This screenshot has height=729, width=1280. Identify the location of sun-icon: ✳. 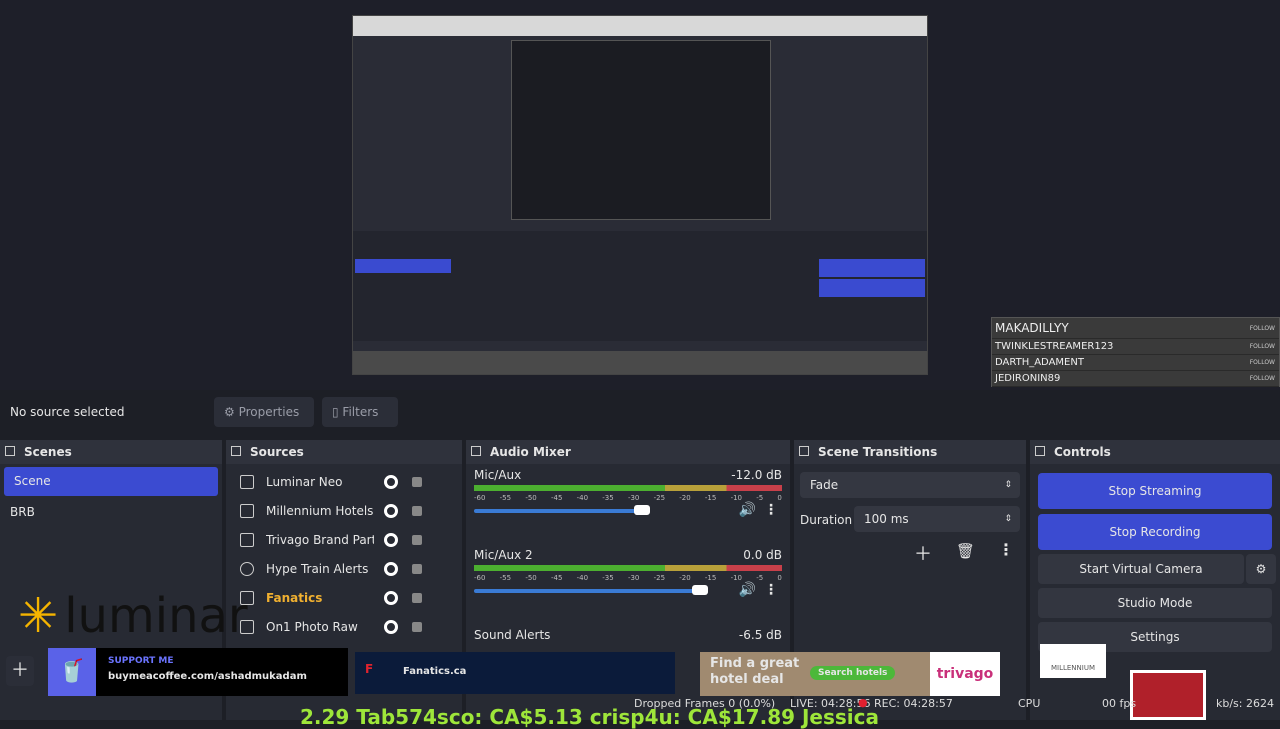
(38, 616).